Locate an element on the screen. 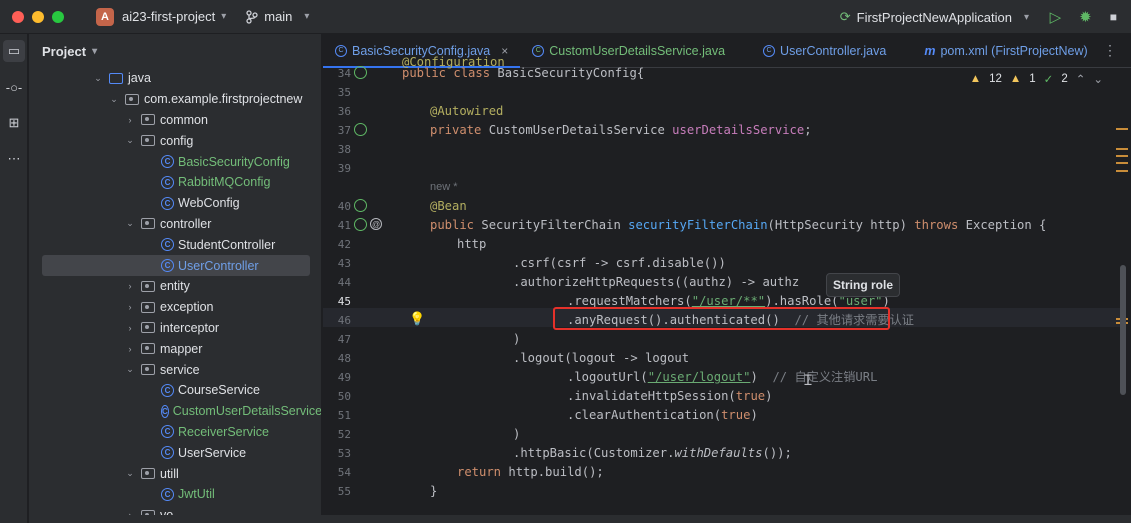  line-number: 49 is located at coordinates (344, 377).